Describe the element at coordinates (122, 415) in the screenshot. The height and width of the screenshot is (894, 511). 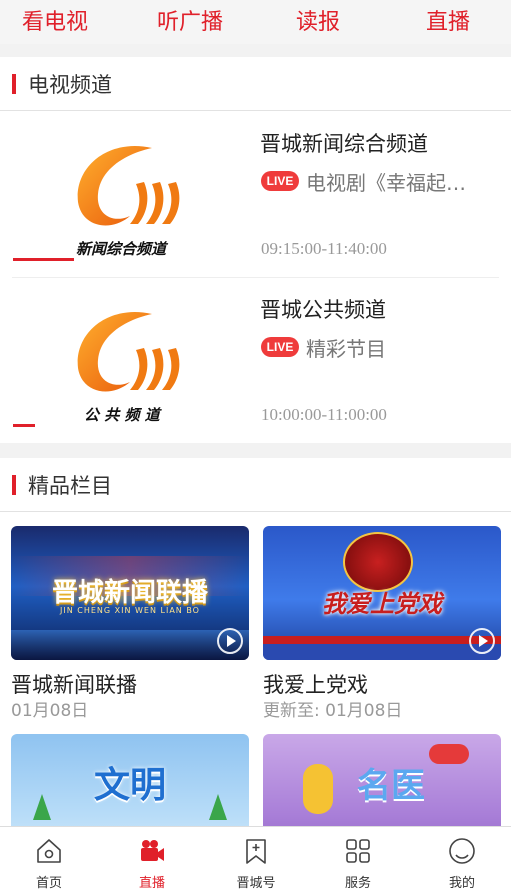
I see `channel-logo-text: 公 共 频 道` at that location.